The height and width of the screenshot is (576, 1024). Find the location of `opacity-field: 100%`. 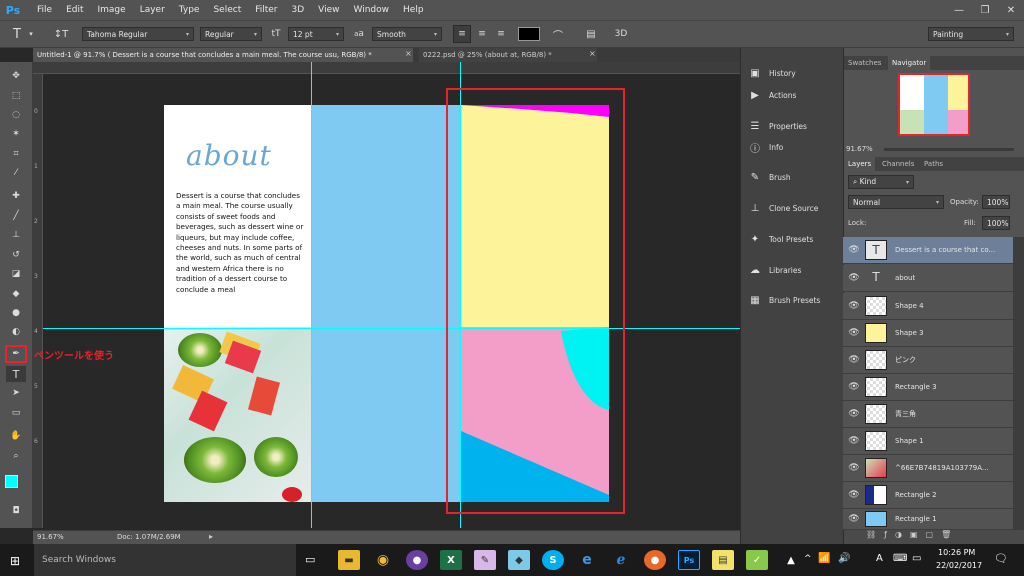

opacity-field: 100% is located at coordinates (996, 202).